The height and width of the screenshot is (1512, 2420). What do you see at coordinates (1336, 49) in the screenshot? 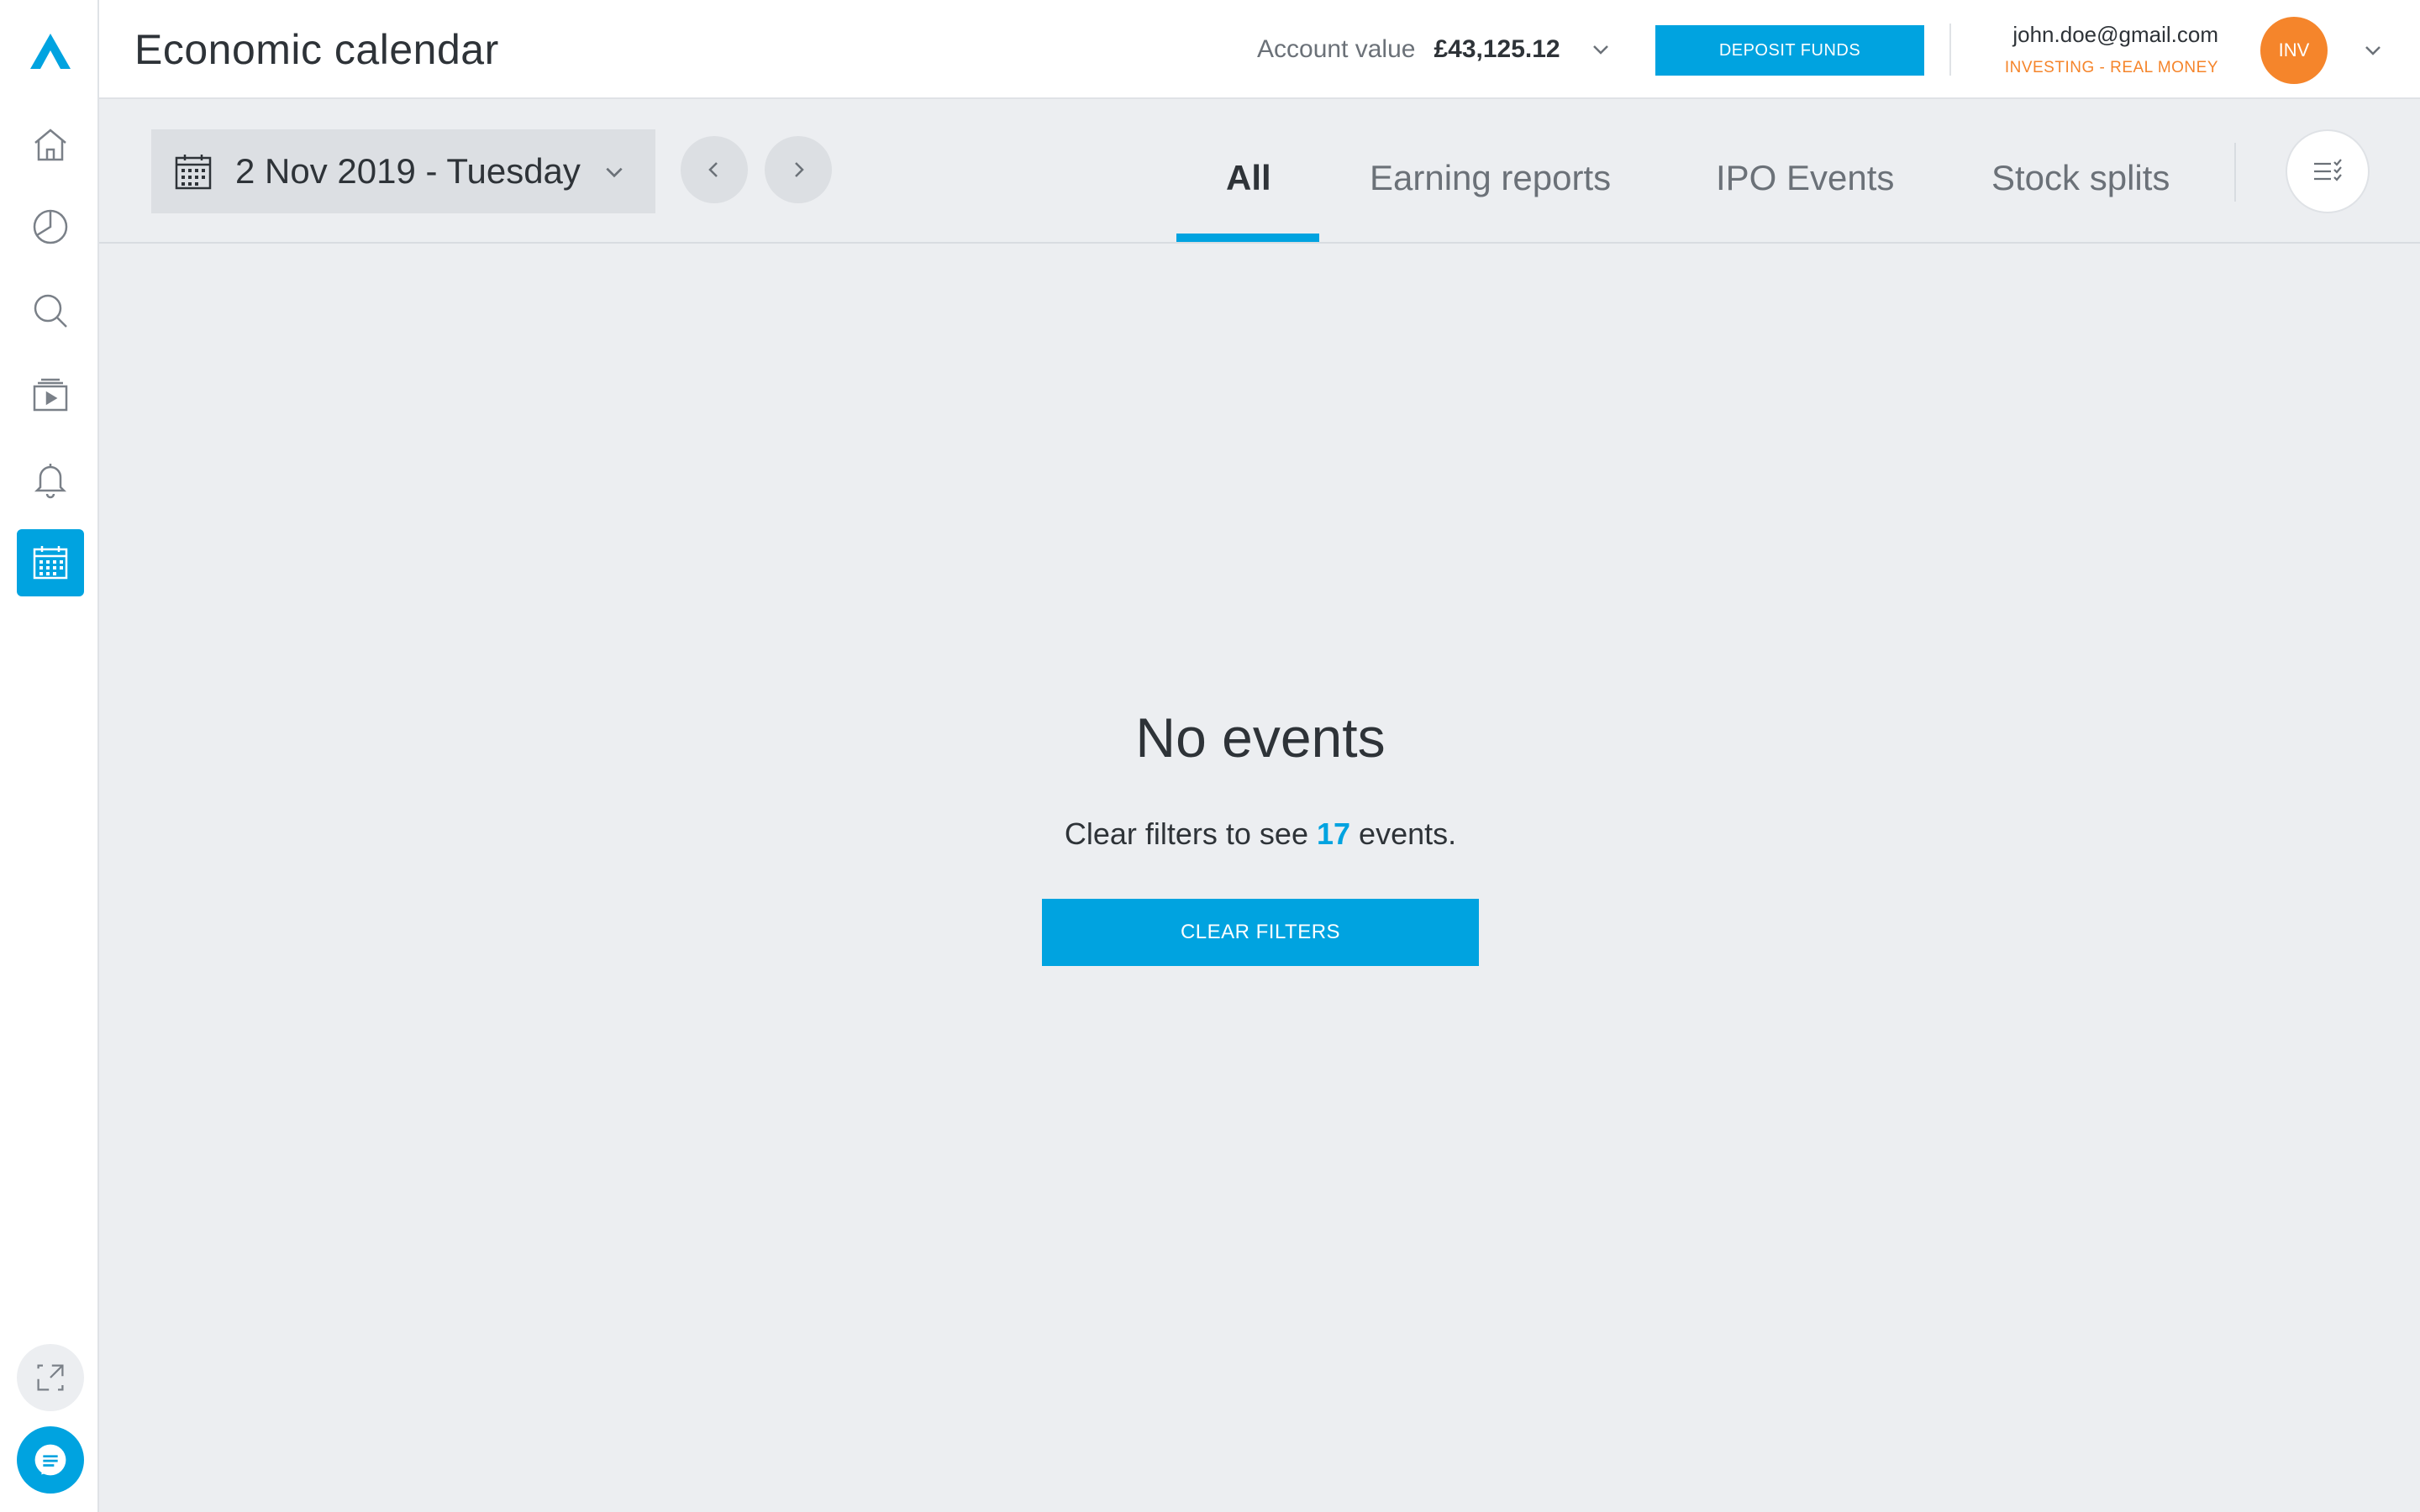
I see `account-value-label: Account value` at bounding box center [1336, 49].